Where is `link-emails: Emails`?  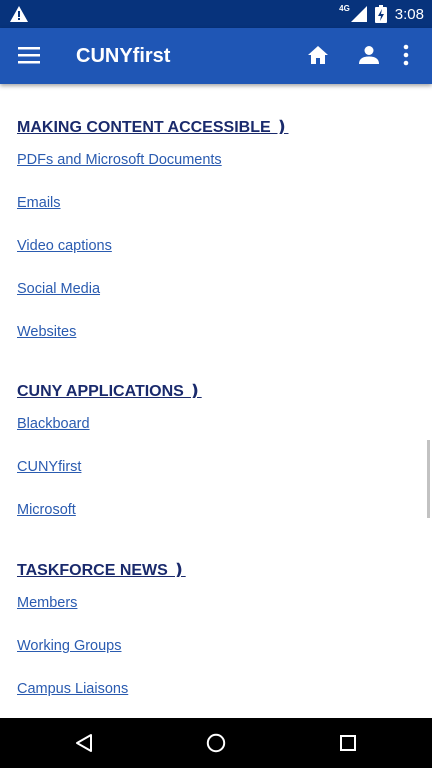 link-emails: Emails is located at coordinates (39, 203).